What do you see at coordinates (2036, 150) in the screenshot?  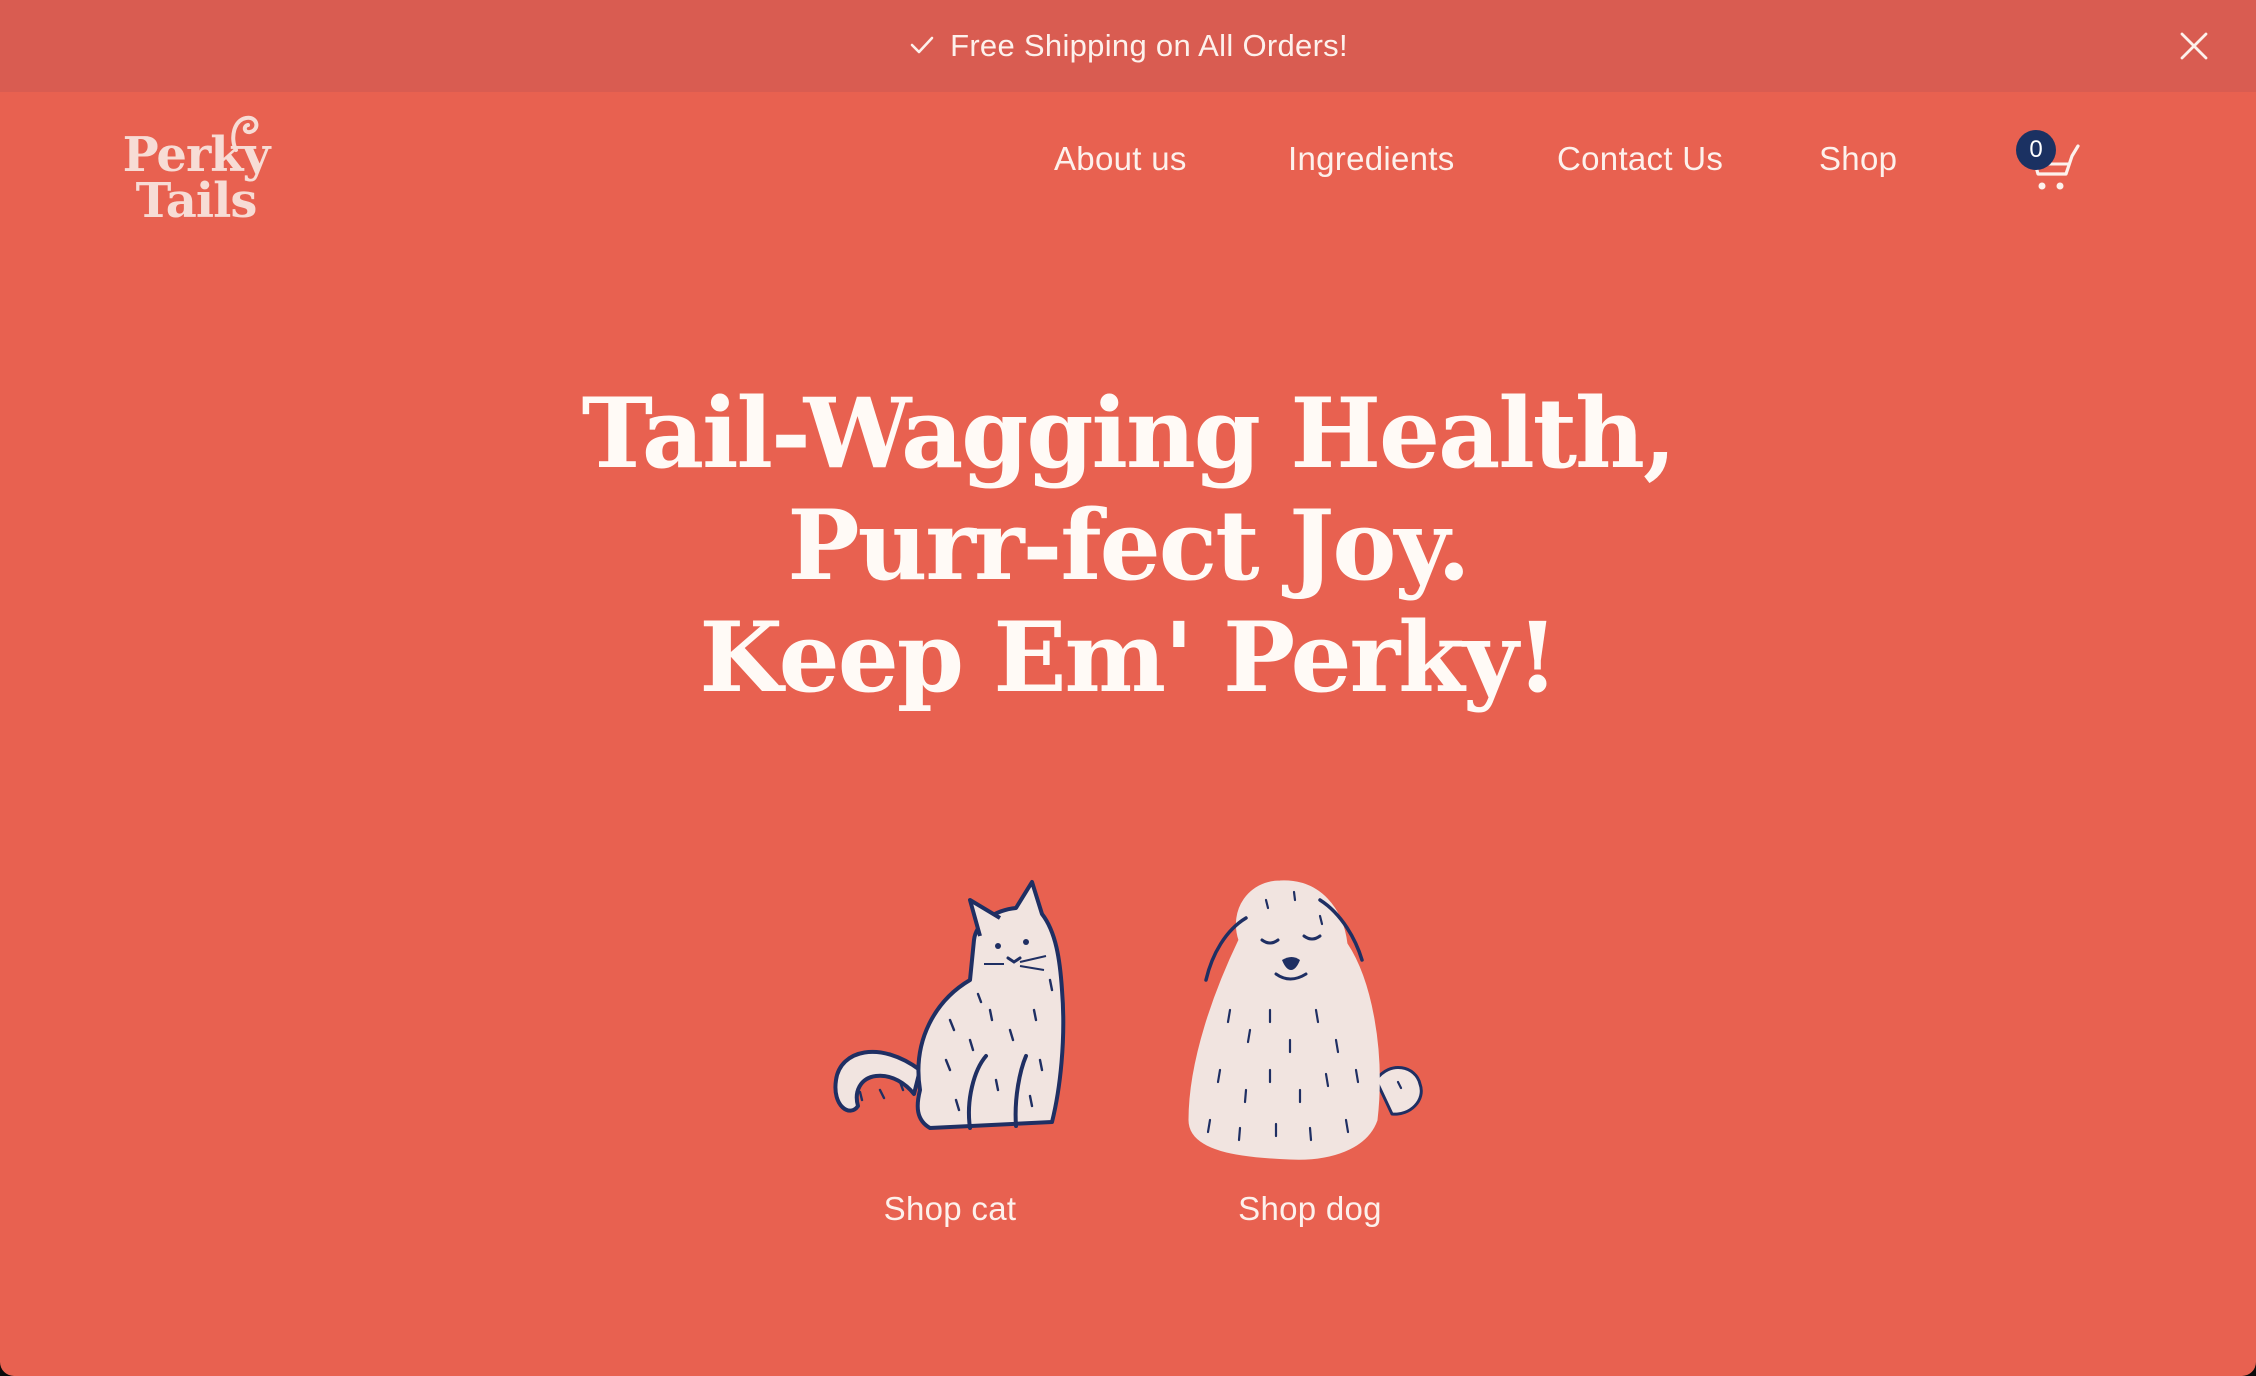 I see `cart-count-badge: 0` at bounding box center [2036, 150].